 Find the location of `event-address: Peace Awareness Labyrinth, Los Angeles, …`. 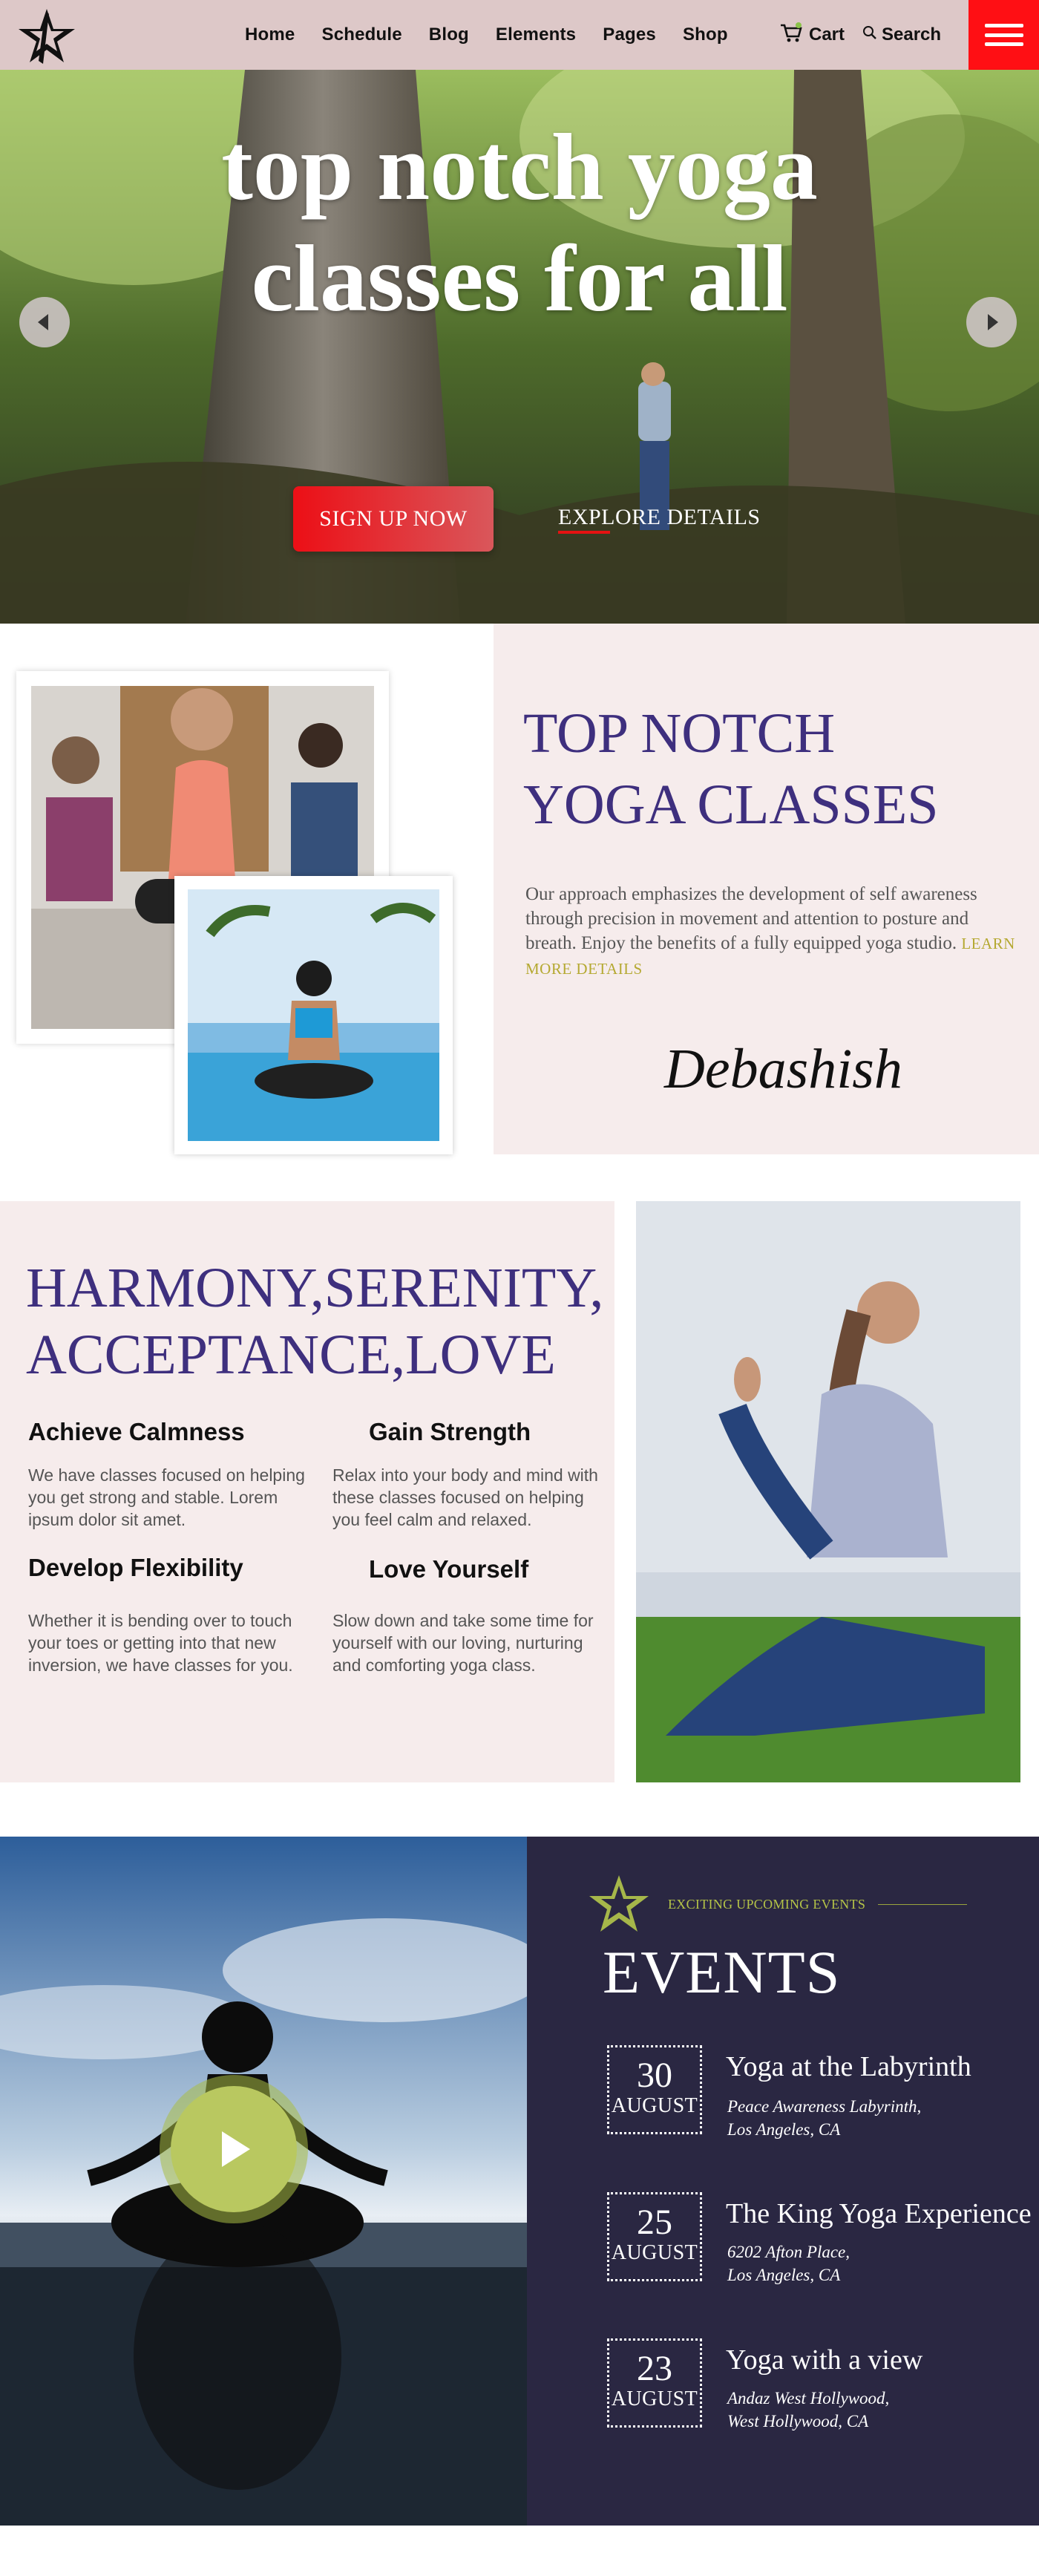

event-address: Peace Awareness Labyrinth, Los Angeles, … is located at coordinates (824, 2118).